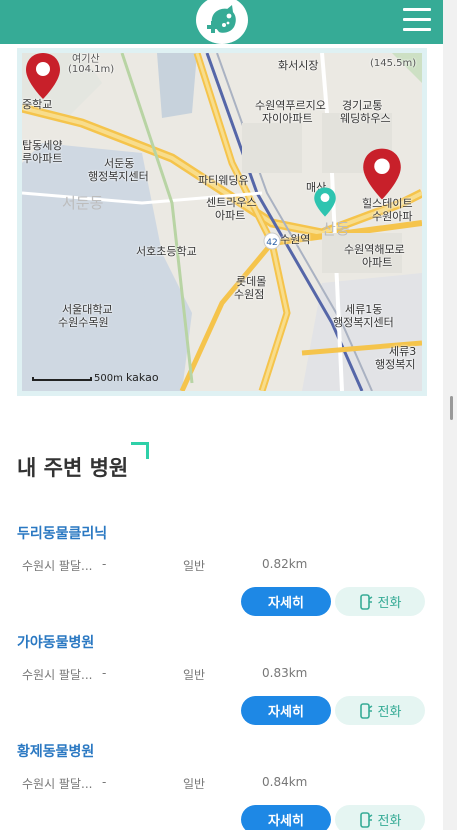 Image resolution: width=457 pixels, height=830 pixels. What do you see at coordinates (365, 118) in the screenshot?
I see `map-label: 웨딩하우스` at bounding box center [365, 118].